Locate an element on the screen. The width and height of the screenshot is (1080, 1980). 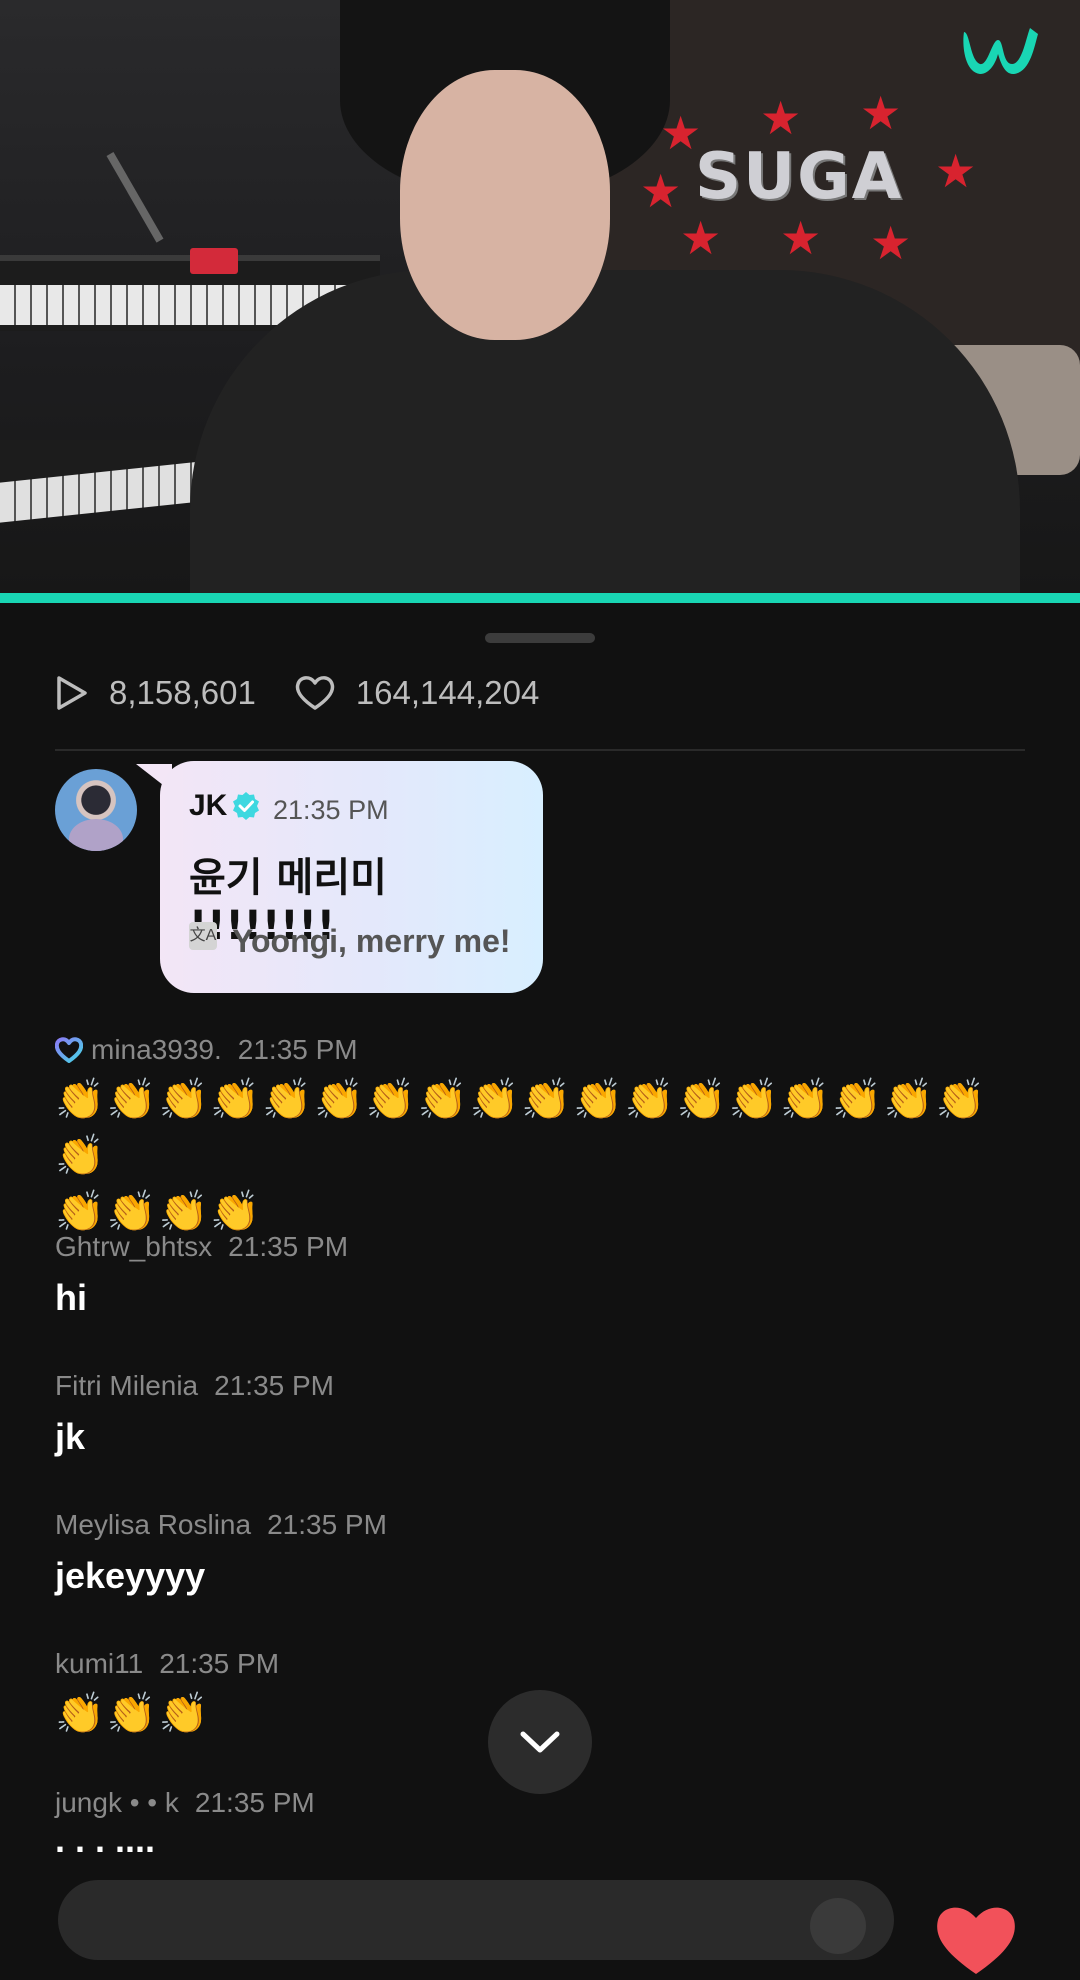
chat-message: Ghtrw_bhtsx 21:35 PM hi is located at coordinates (545, 1275).